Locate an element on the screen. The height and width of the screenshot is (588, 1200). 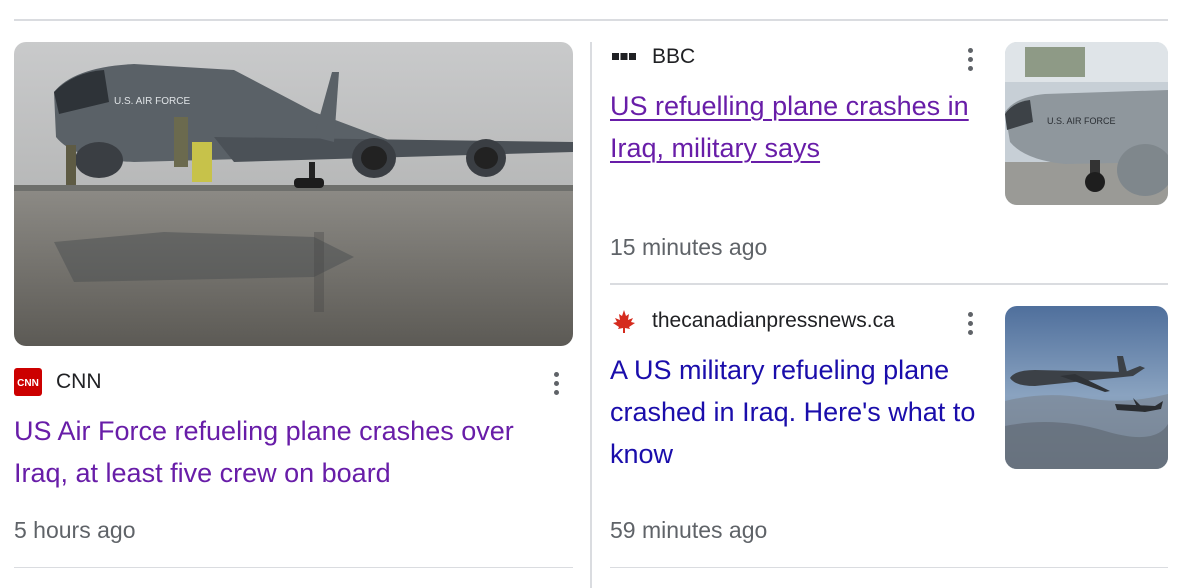
right-fuselage-text: U.S. AIR FORCE is located at coordinates (1081, 121).